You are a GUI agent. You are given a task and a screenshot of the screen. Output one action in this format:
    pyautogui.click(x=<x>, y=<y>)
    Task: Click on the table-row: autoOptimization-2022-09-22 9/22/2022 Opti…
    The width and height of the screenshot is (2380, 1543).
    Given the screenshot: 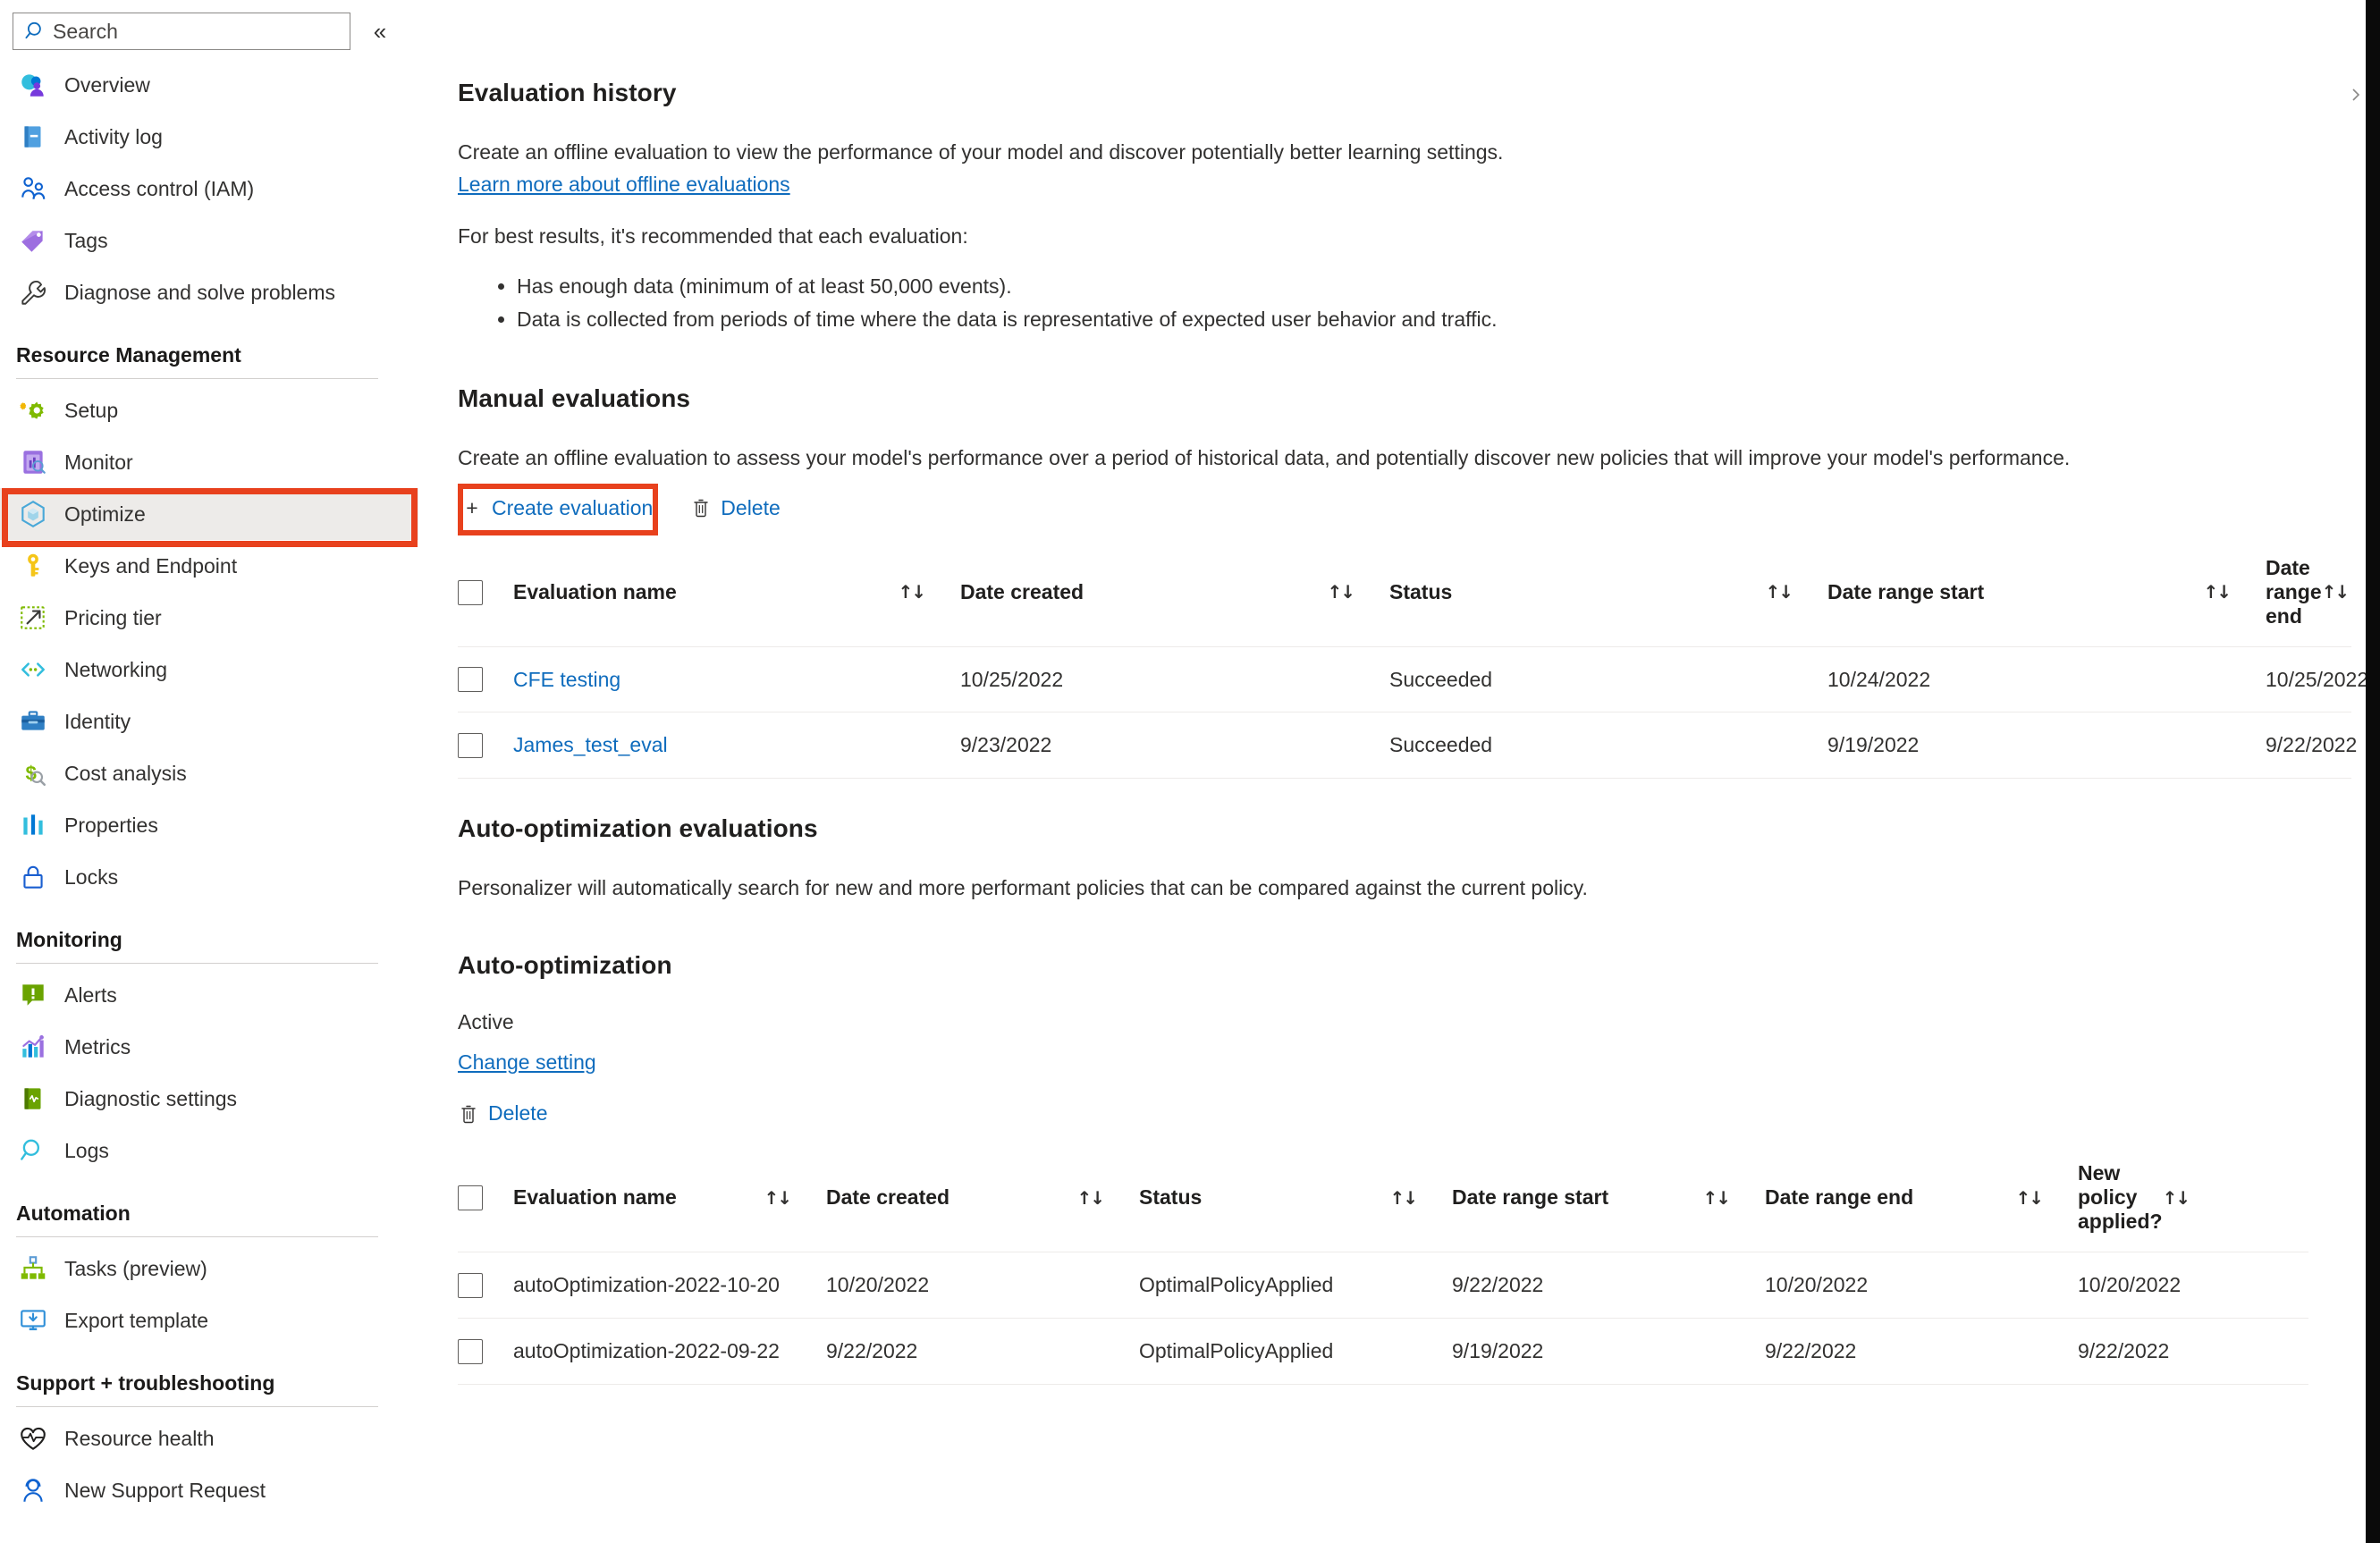 What is the action you would take?
    pyautogui.click(x=1383, y=1351)
    